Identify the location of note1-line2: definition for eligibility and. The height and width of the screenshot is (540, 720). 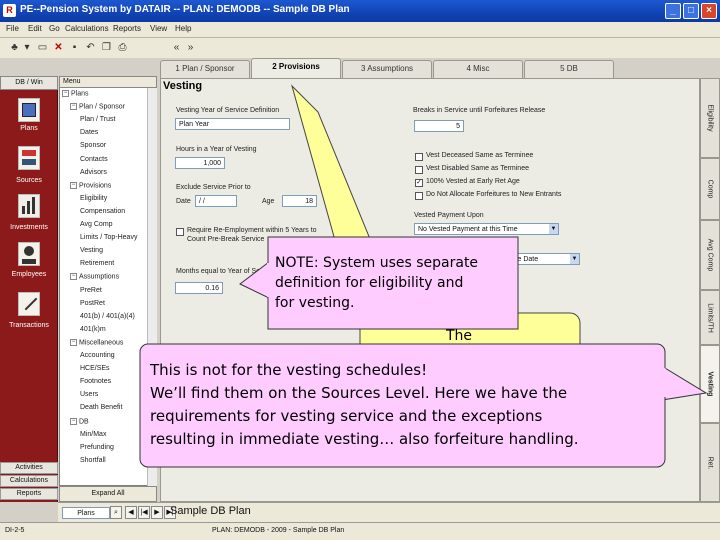
(369, 283).